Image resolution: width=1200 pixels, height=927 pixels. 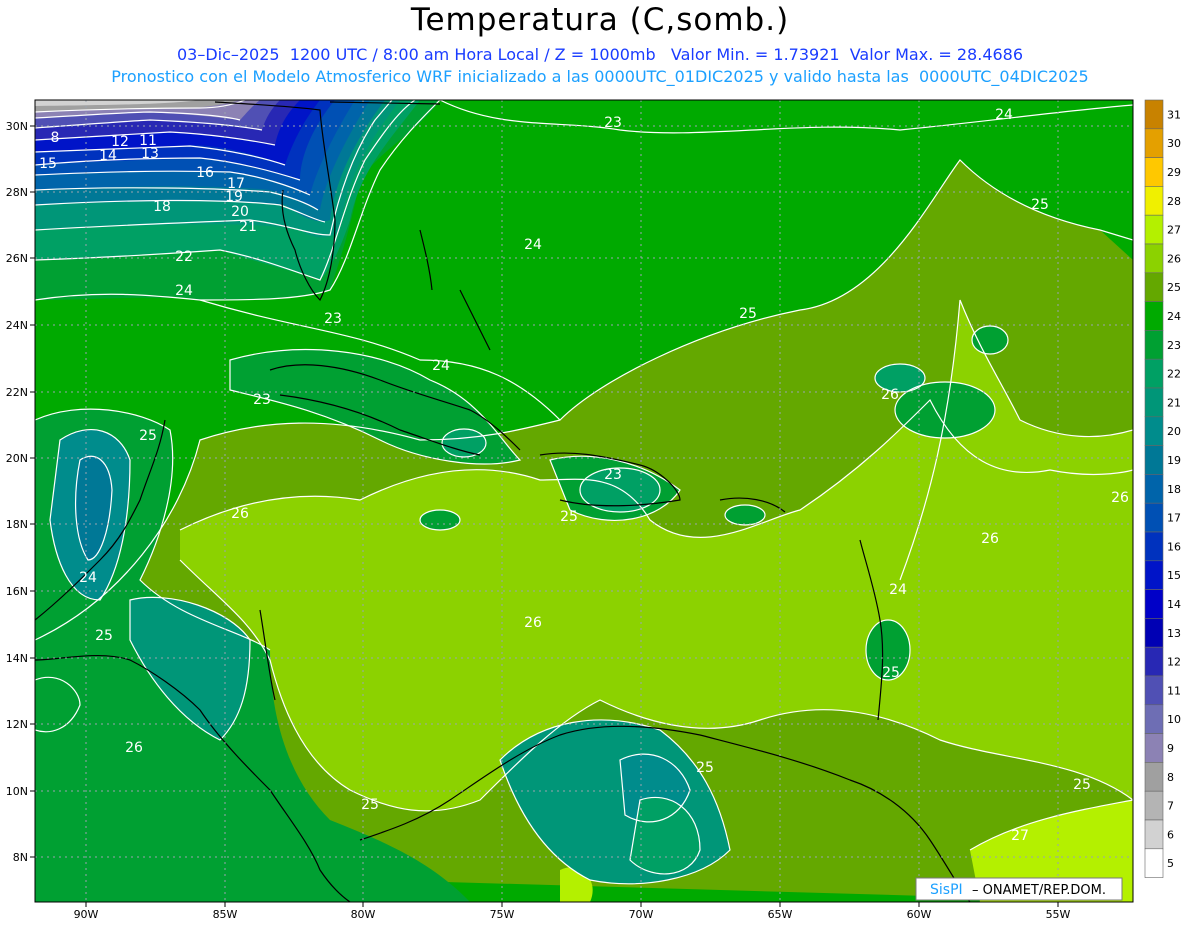 I want to click on legend-label: 7, so click(x=1170, y=806).